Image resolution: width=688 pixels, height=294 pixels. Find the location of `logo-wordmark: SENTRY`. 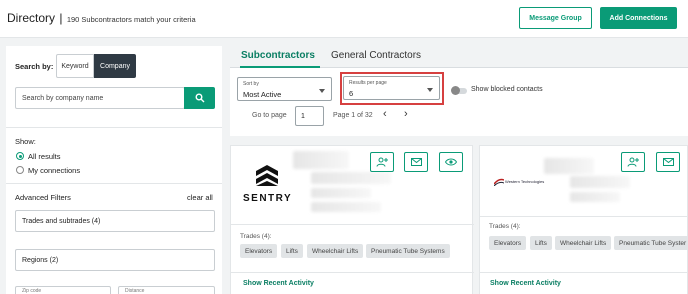

logo-wordmark: SENTRY is located at coordinates (268, 198).